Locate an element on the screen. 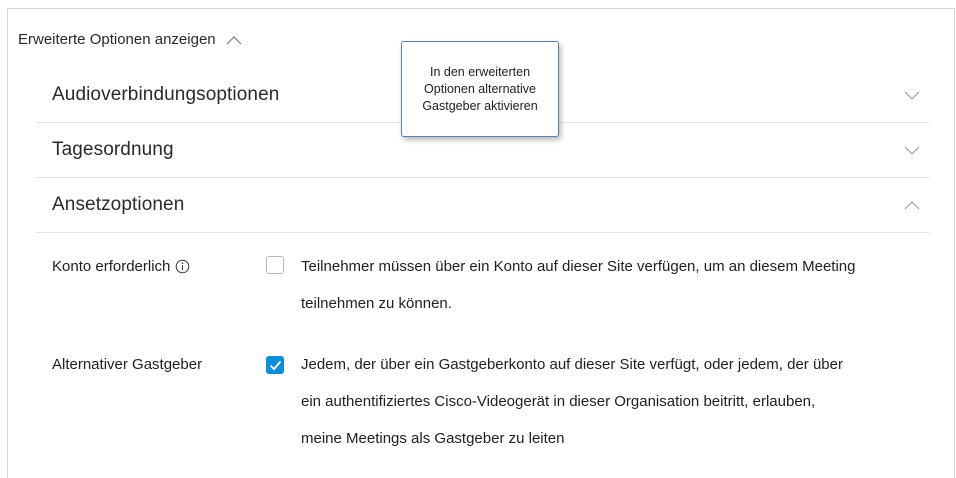 The image size is (956, 478). callout-line: Gastgeber aktivieren is located at coordinates (480, 106).